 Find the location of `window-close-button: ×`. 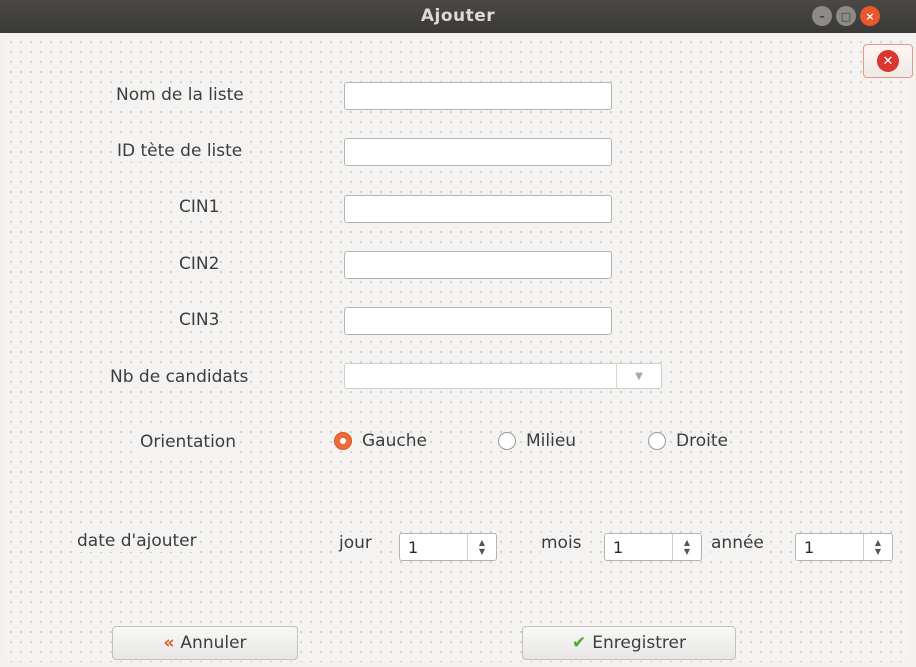

window-close-button: × is located at coordinates (870, 16).